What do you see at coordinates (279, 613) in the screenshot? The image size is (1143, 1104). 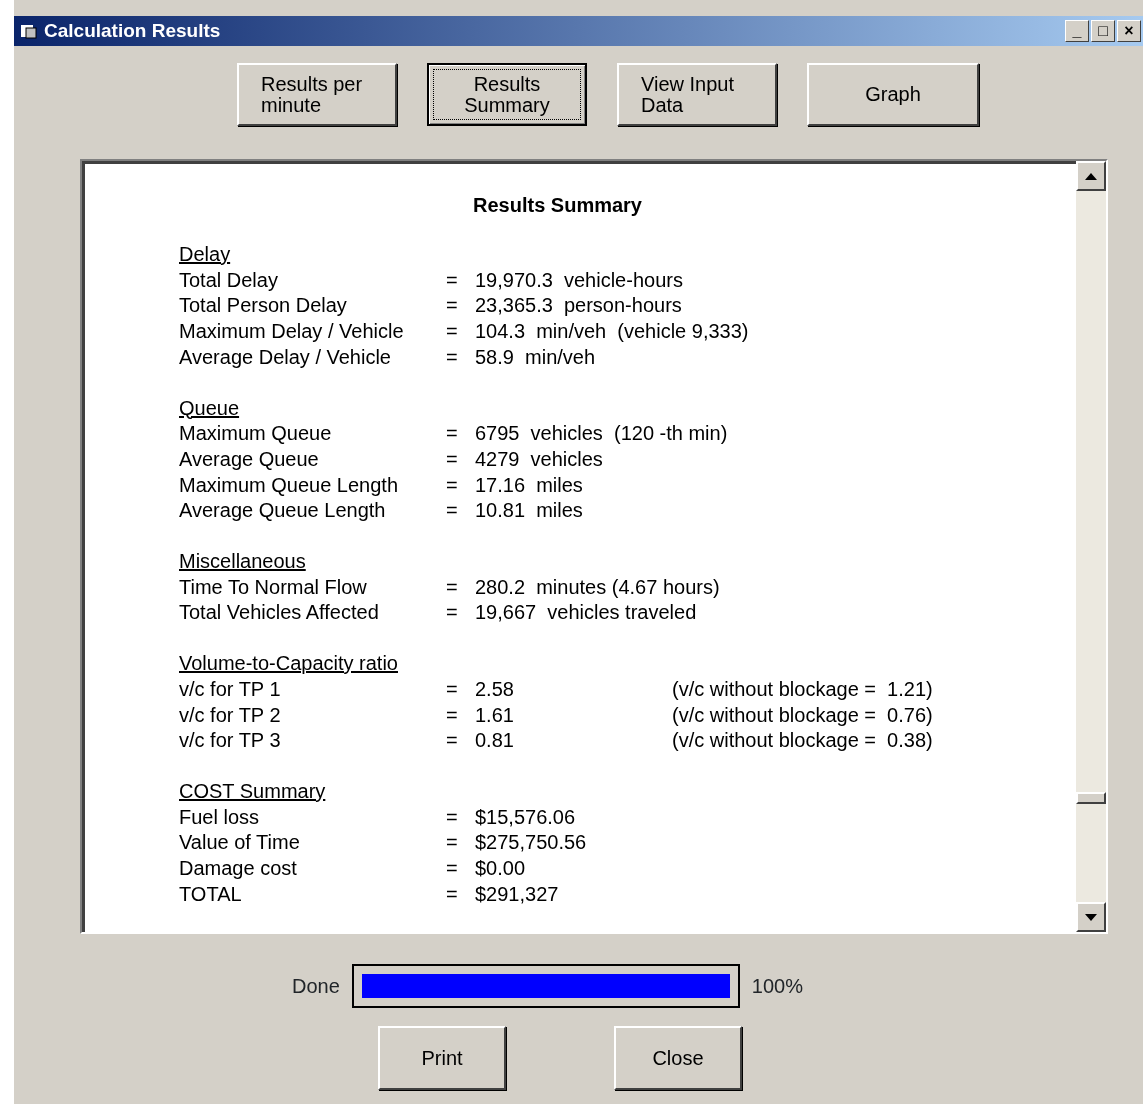 I see `row-label: Total Vehicles Affected` at bounding box center [279, 613].